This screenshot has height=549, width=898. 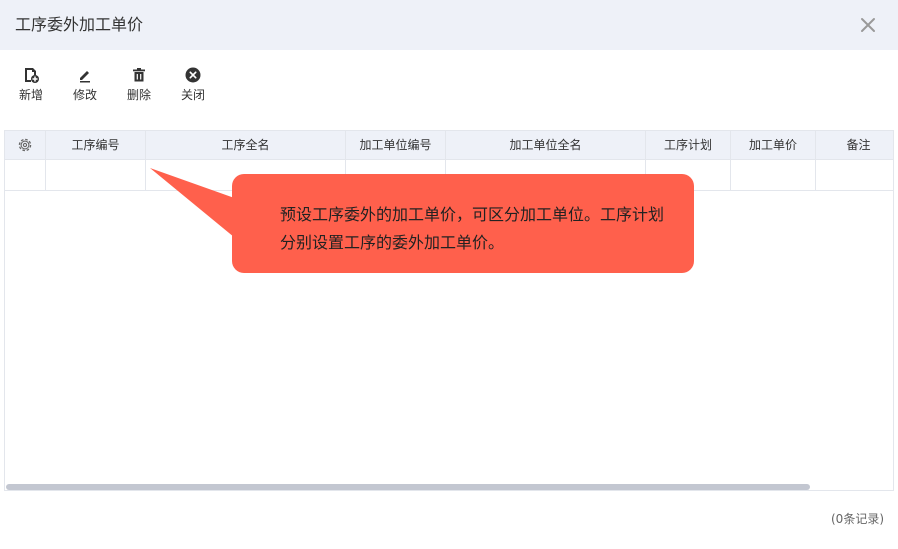 What do you see at coordinates (396, 145) in the screenshot?
I see `column-header-unit-code: 加工单位编号` at bounding box center [396, 145].